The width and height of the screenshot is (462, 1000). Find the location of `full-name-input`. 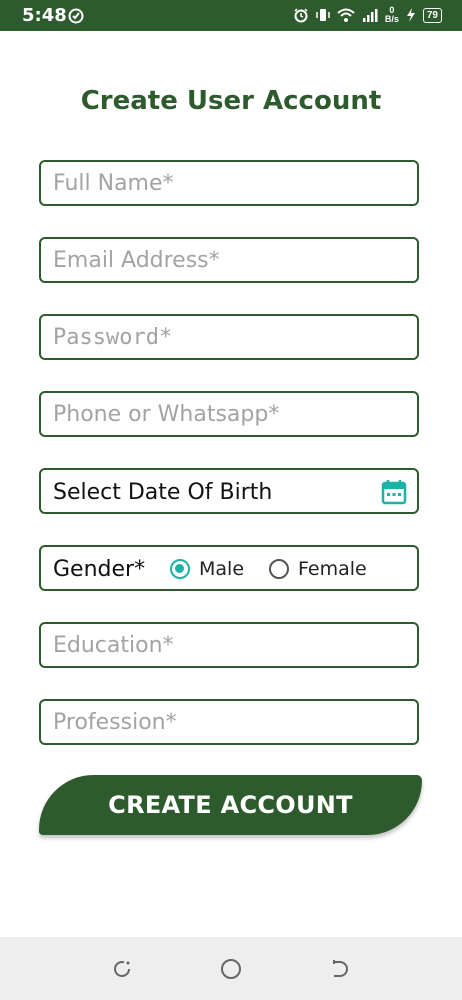

full-name-input is located at coordinates (229, 183).